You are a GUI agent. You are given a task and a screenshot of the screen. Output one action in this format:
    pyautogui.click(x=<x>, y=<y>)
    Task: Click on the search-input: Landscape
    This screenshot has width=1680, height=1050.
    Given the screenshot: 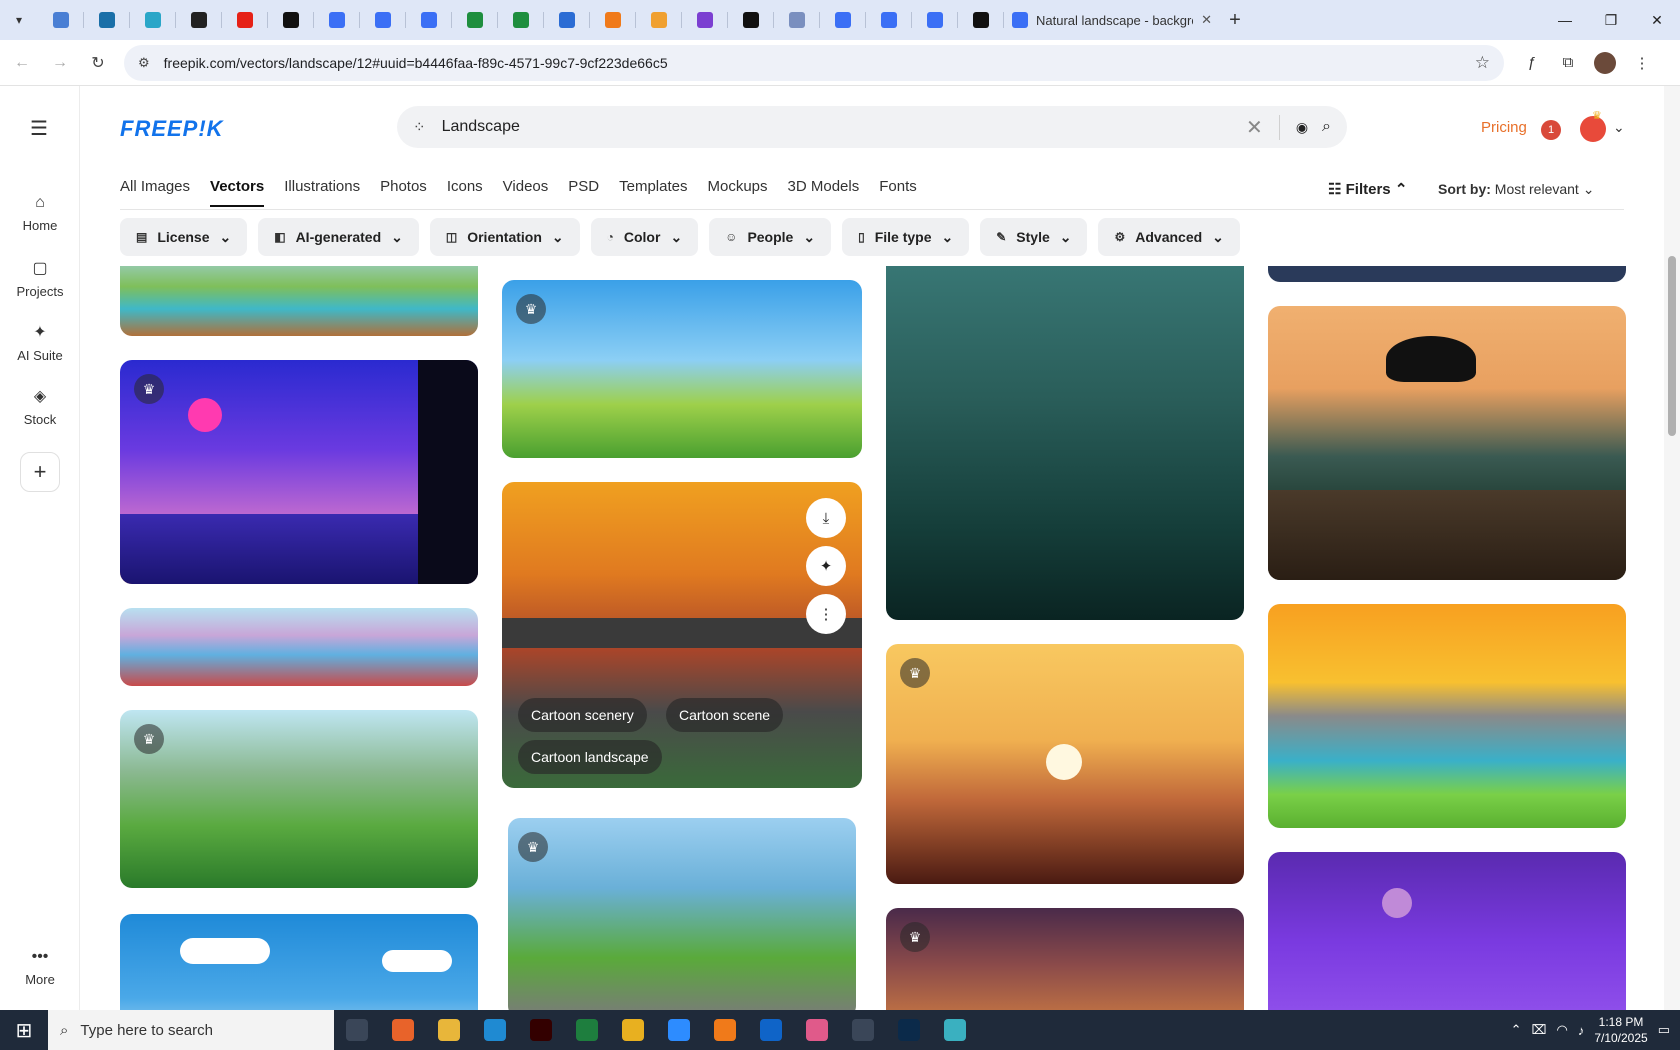 What is the action you would take?
    pyautogui.click(x=844, y=127)
    